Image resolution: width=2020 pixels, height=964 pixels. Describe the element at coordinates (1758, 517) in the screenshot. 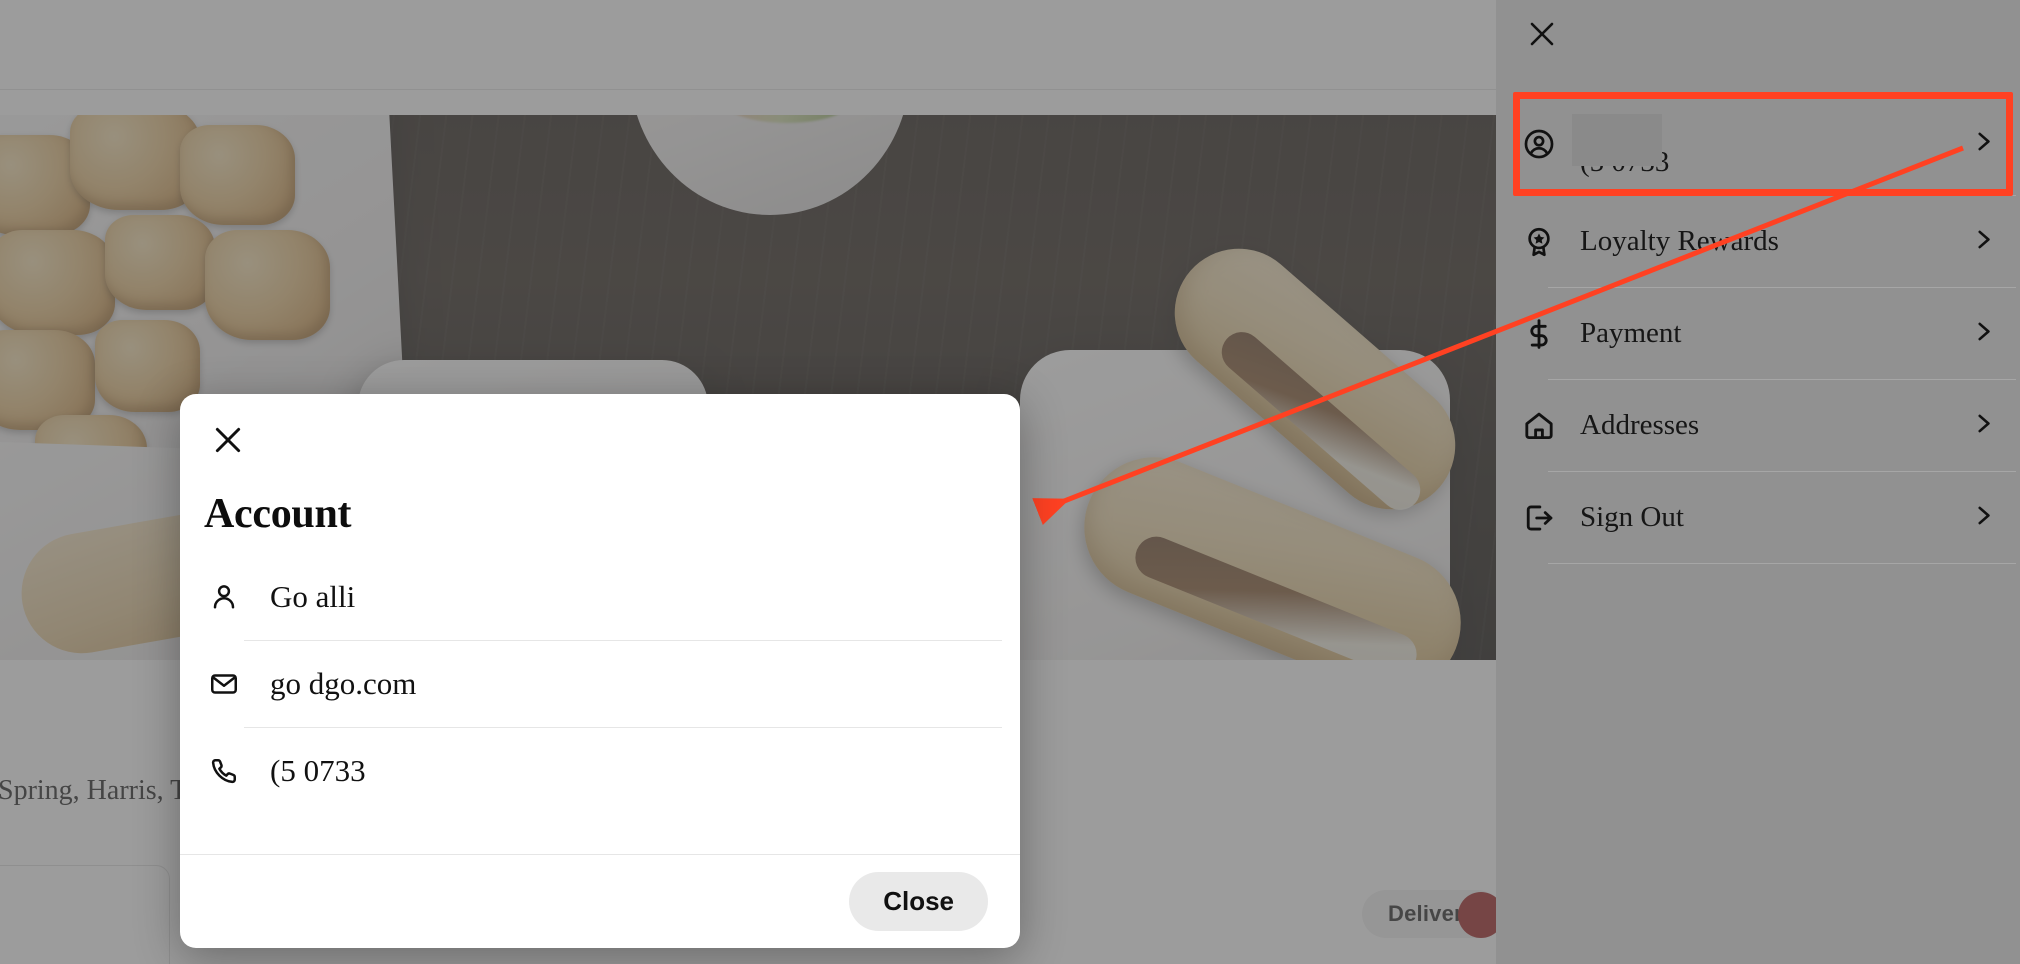

I see `sidebar-item-sign-out: Sign Out` at that location.